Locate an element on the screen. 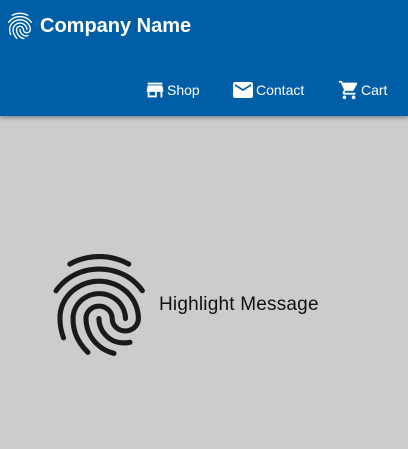 This screenshot has width=408, height=449. nav-label-cart: Cart is located at coordinates (374, 90).